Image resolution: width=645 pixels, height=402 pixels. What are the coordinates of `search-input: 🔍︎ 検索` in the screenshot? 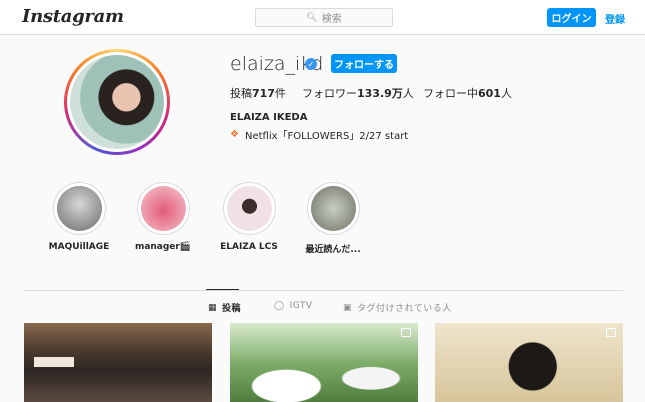 It's located at (324, 17).